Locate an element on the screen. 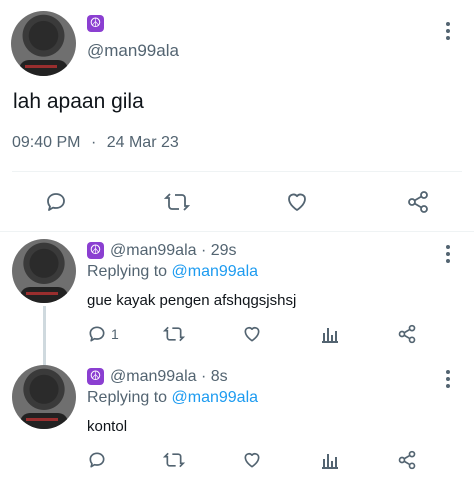  thread-line is located at coordinates (44, 336).